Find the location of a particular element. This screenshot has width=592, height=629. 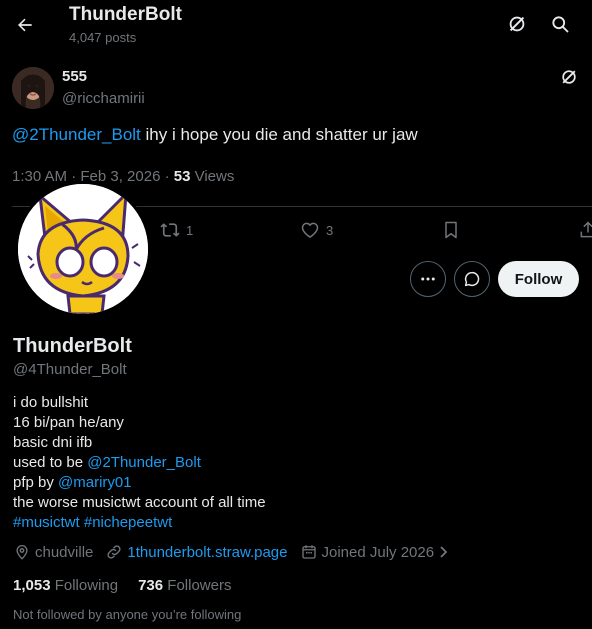

more-icon is located at coordinates (428, 279).